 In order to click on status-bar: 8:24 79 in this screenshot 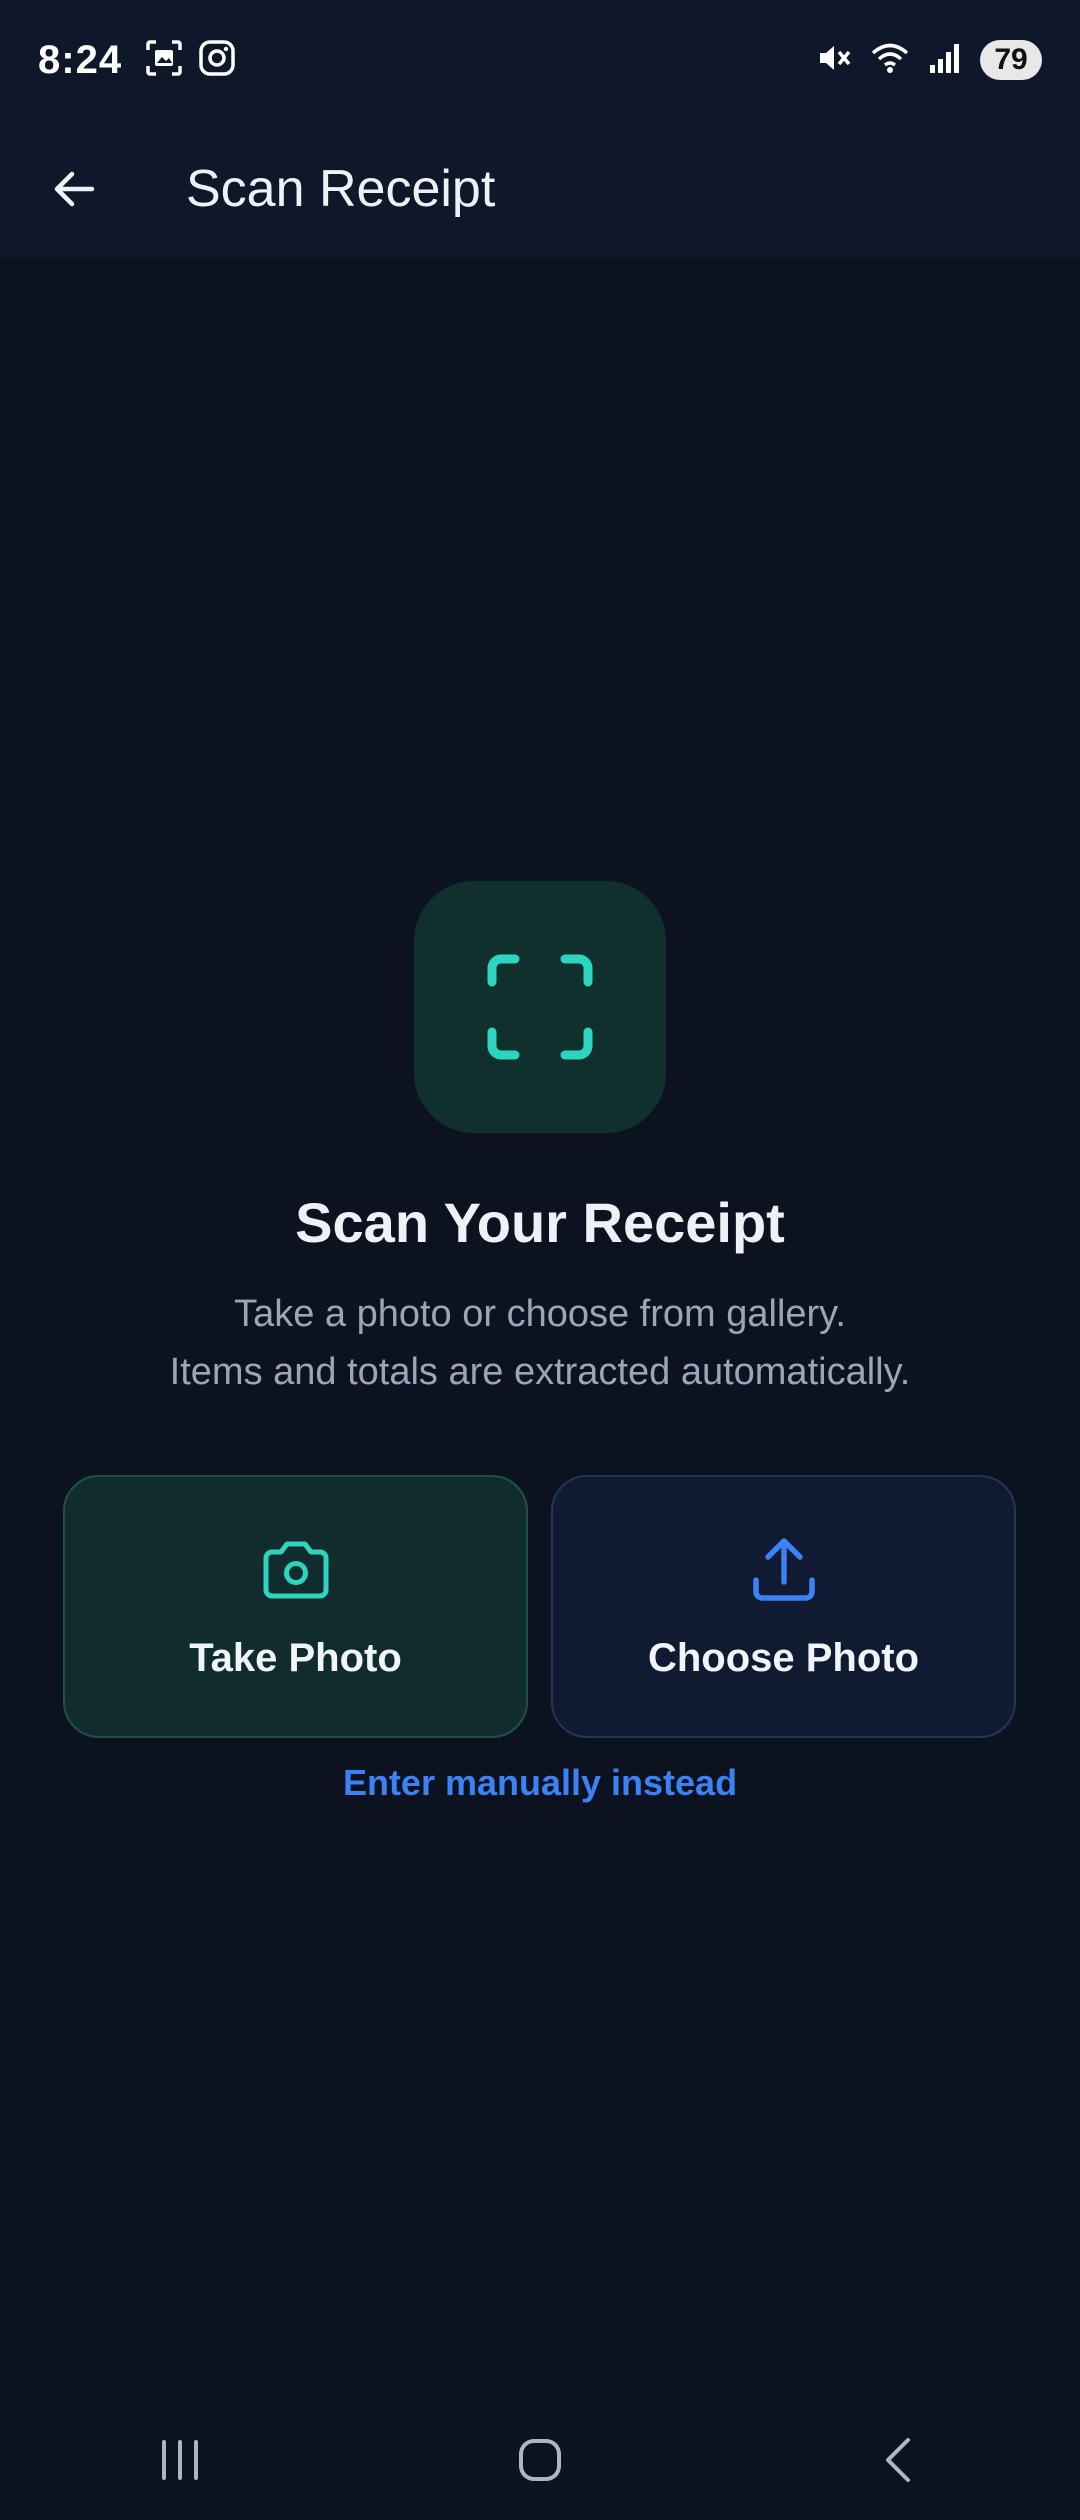, I will do `click(540, 60)`.